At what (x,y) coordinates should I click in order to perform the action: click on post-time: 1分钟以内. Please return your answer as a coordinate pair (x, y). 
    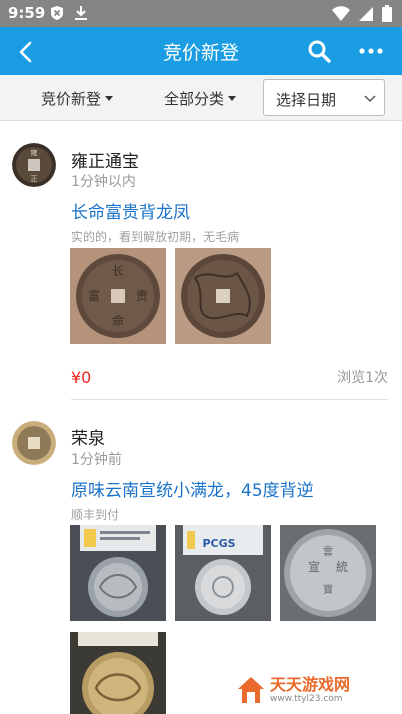
    Looking at the image, I should click on (103, 182).